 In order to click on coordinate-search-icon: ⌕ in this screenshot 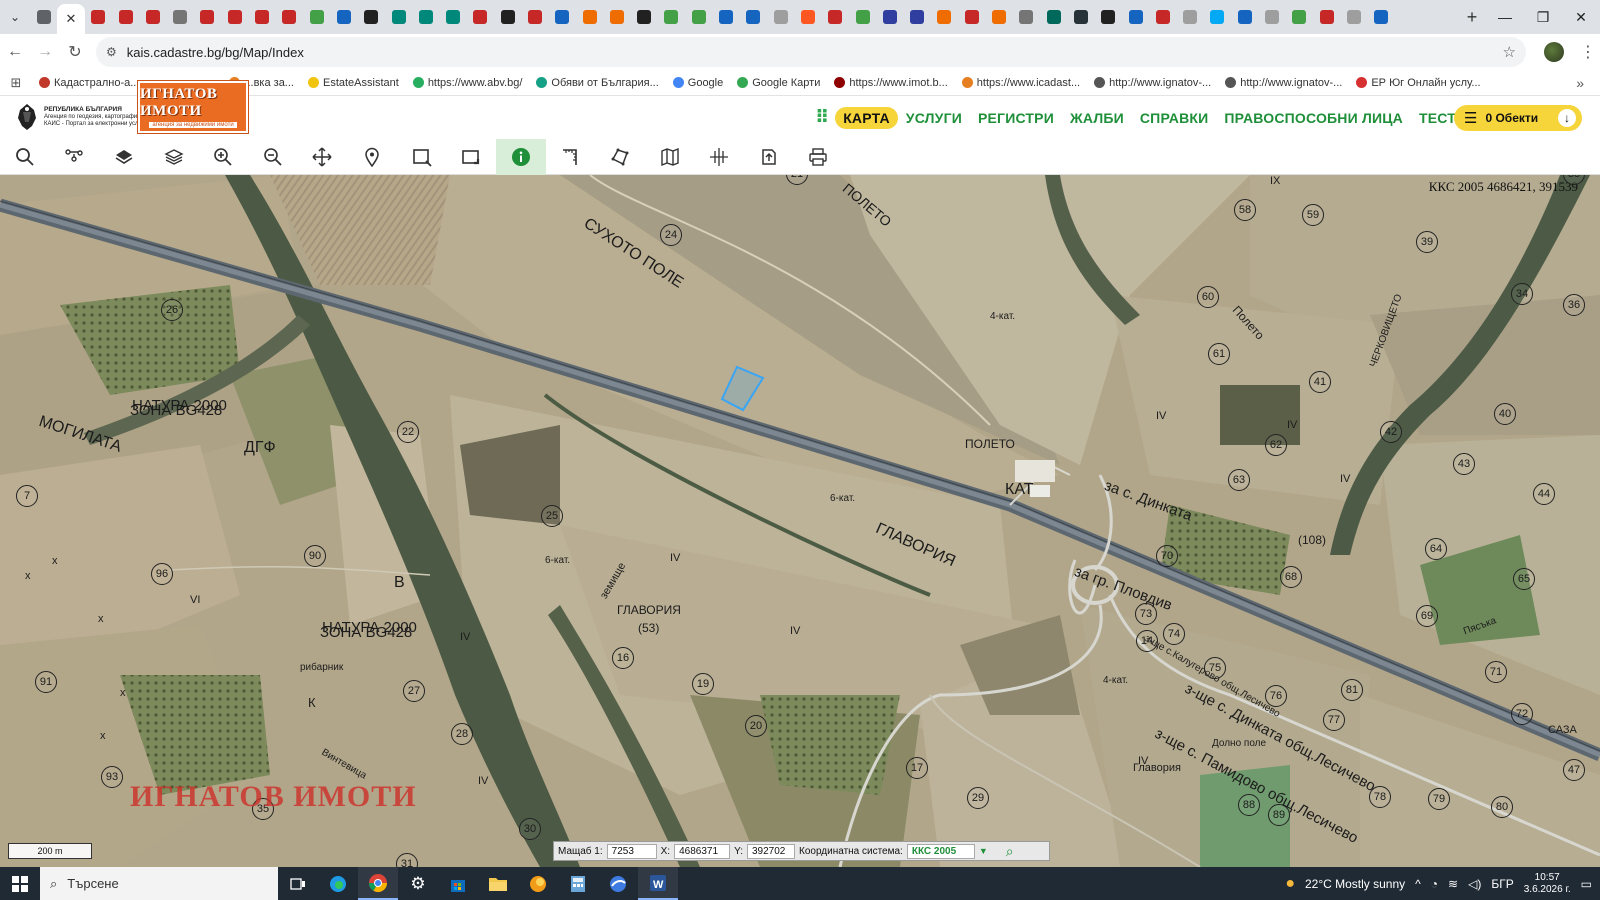, I will do `click(1010, 851)`.